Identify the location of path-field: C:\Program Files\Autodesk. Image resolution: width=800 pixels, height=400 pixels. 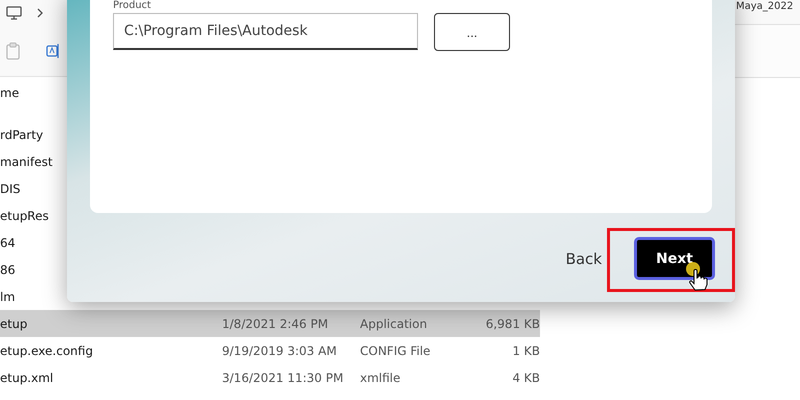
(265, 31).